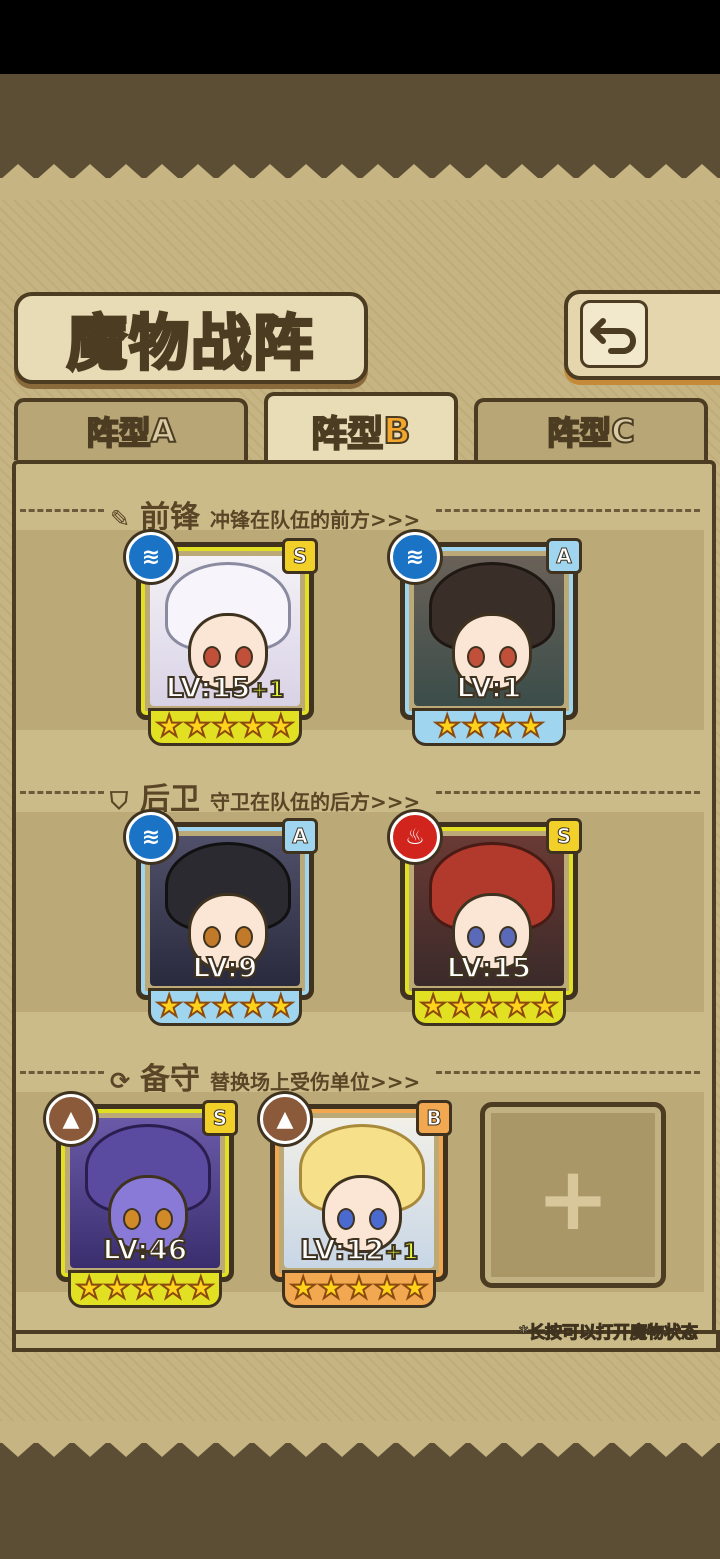 This screenshot has height=1559, width=720. Describe the element at coordinates (434, 1118) in the screenshot. I see `rank-badge: B` at that location.